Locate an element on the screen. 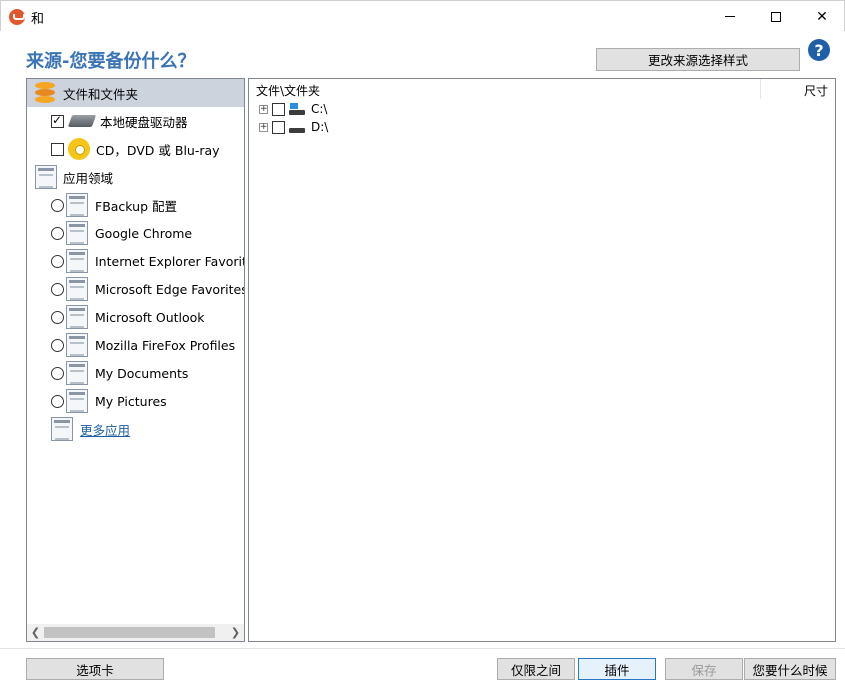  tree-item-label: Google Chrome is located at coordinates (144, 233).